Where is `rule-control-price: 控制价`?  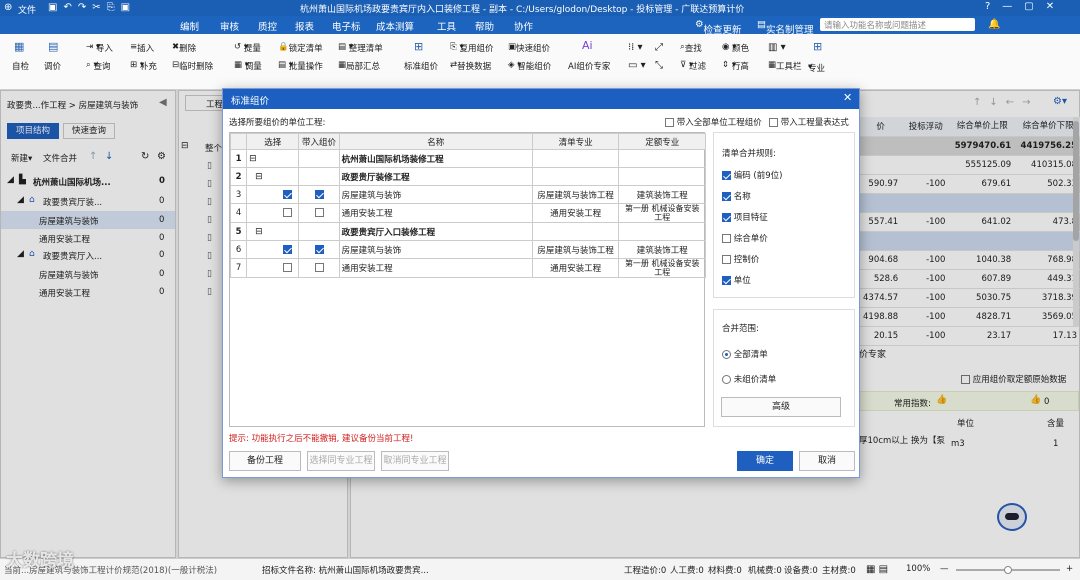
rule-control-price: 控制价 is located at coordinates (740, 259).